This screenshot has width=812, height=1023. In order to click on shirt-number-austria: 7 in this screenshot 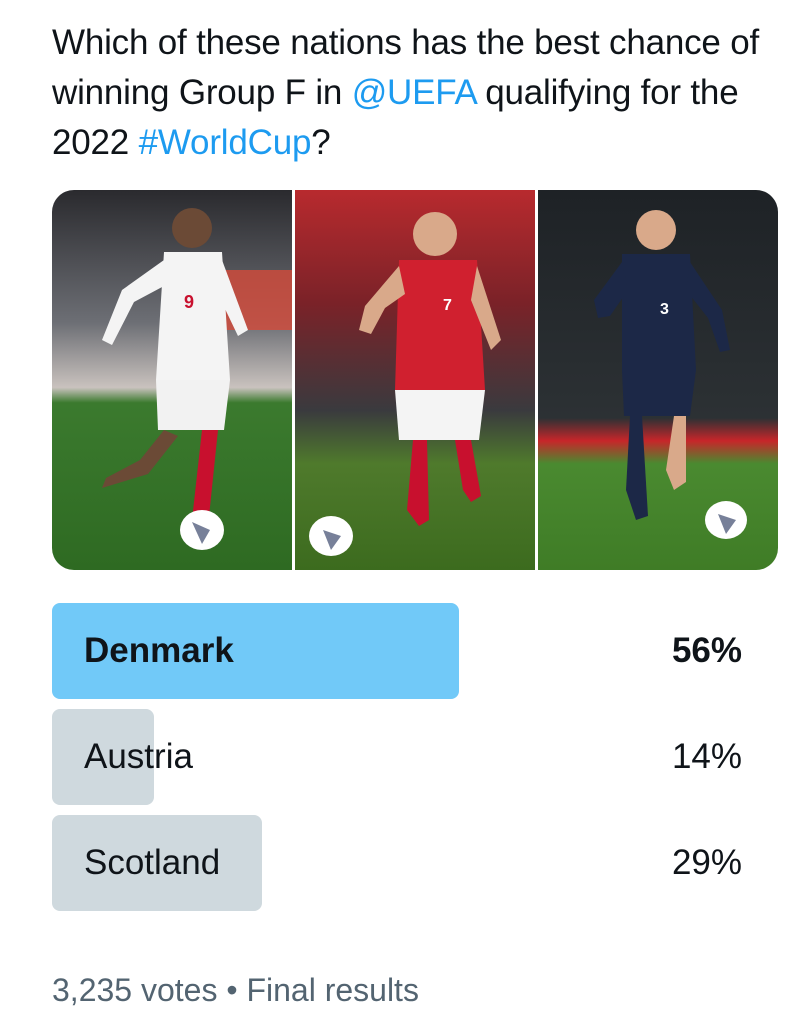, I will do `click(447, 305)`.